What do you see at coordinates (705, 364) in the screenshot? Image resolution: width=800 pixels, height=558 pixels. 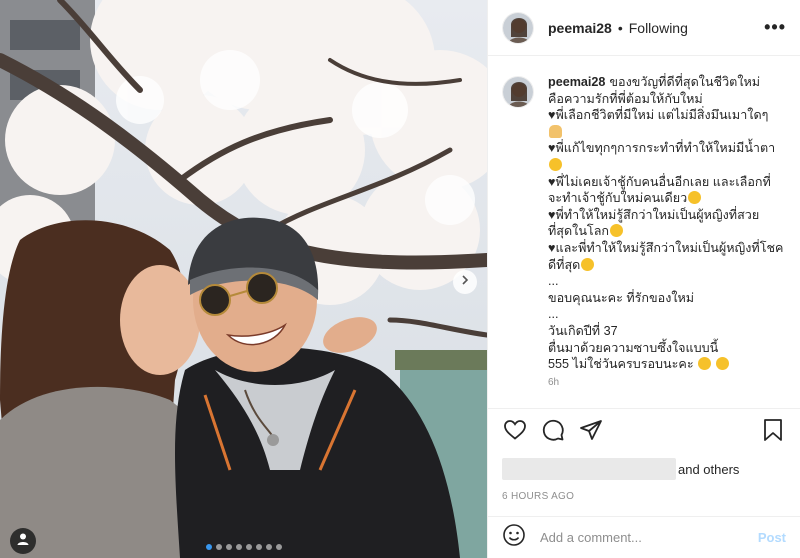 I see `grinning-emoji-icon` at bounding box center [705, 364].